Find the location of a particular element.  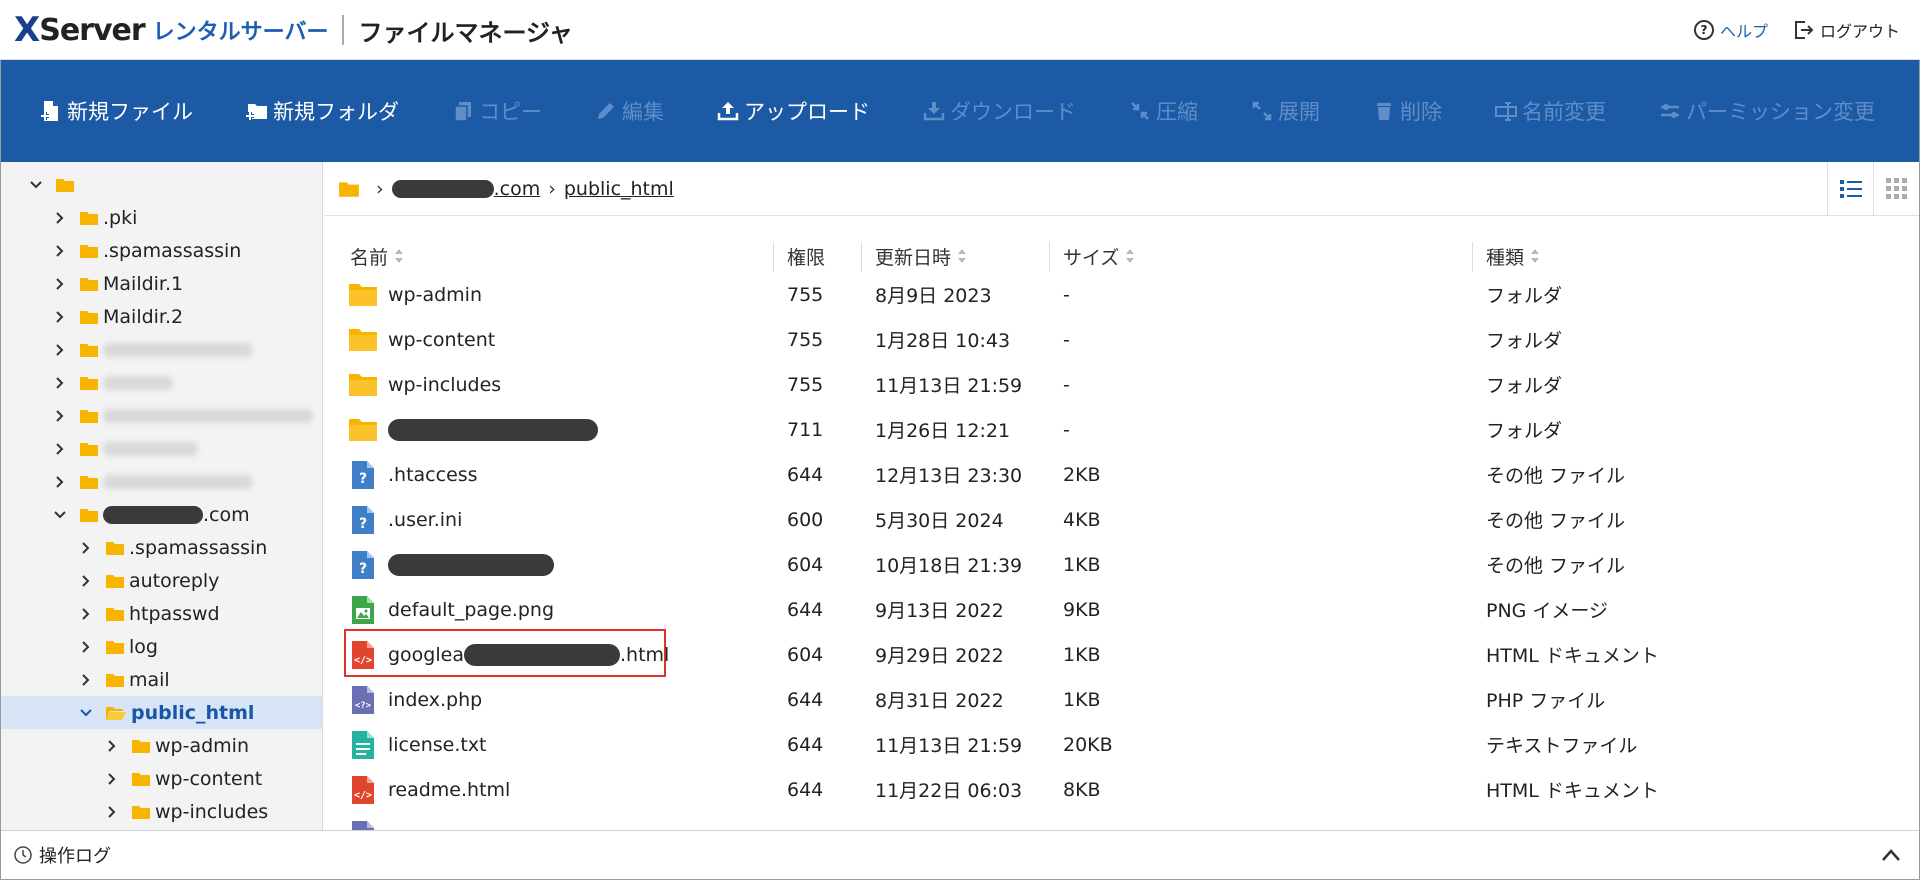

file-size: 2KB is located at coordinates (1082, 474).